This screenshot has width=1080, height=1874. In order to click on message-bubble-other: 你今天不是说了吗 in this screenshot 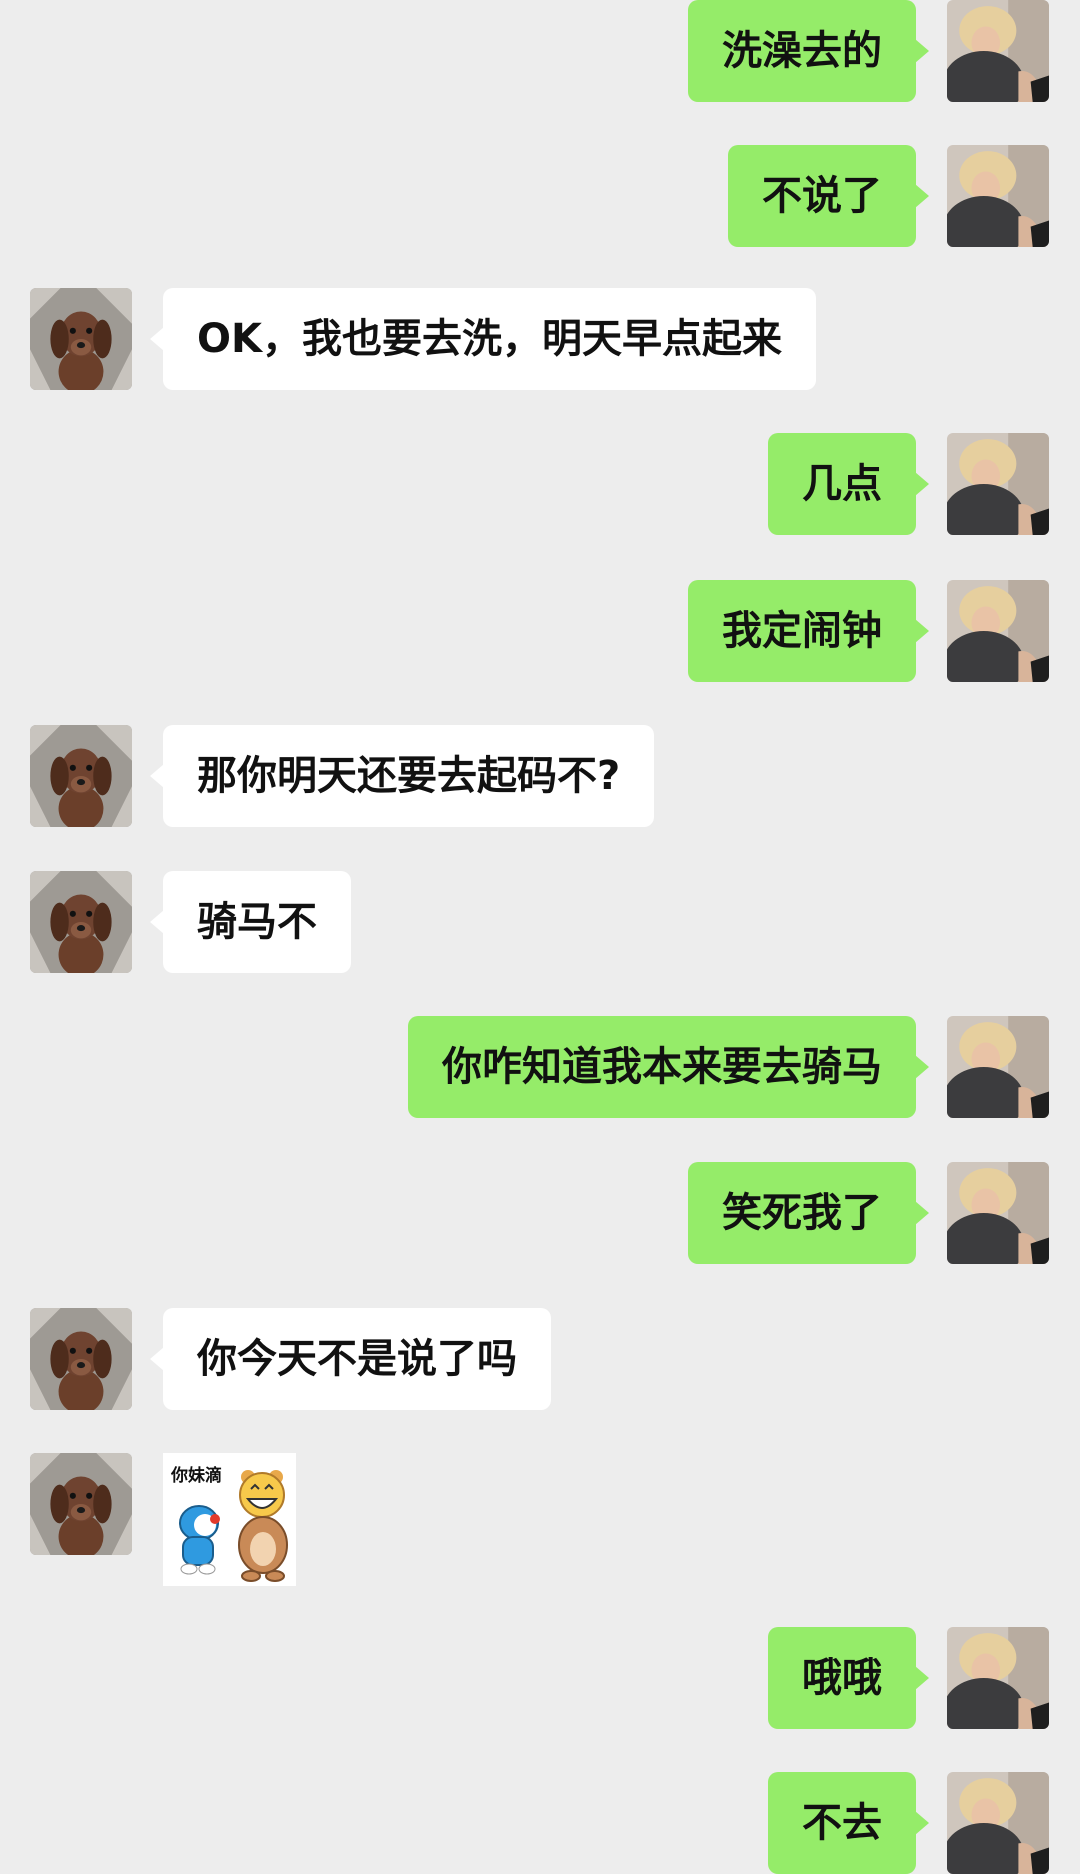, I will do `click(350, 1359)`.